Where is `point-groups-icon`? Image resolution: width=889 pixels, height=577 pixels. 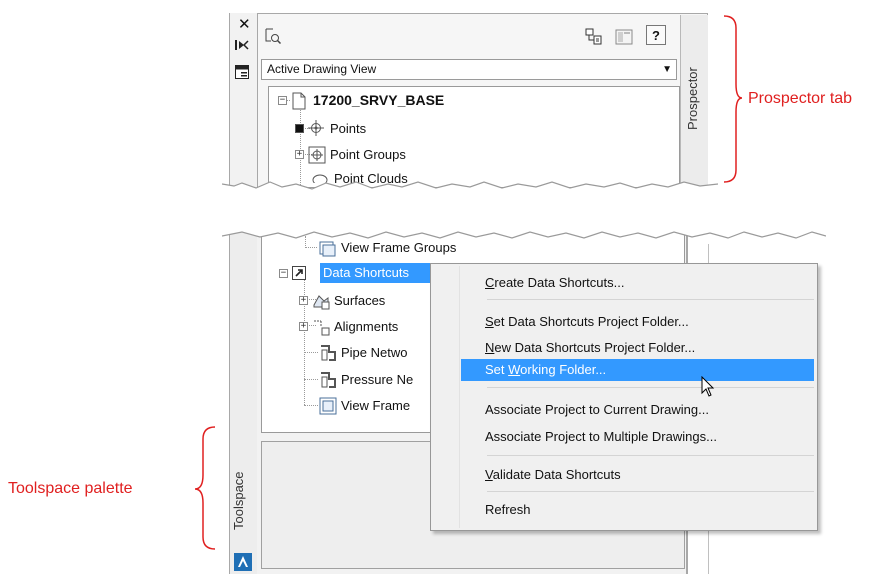
point-groups-icon is located at coordinates (317, 155).